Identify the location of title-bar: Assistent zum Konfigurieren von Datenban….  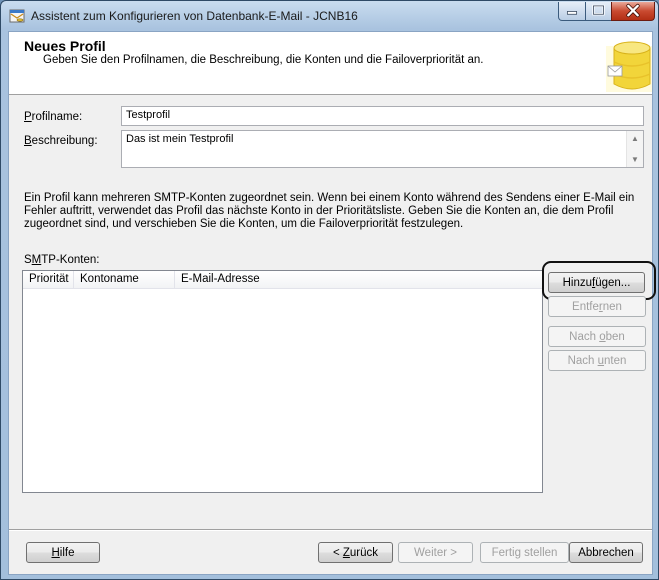
(329, 16).